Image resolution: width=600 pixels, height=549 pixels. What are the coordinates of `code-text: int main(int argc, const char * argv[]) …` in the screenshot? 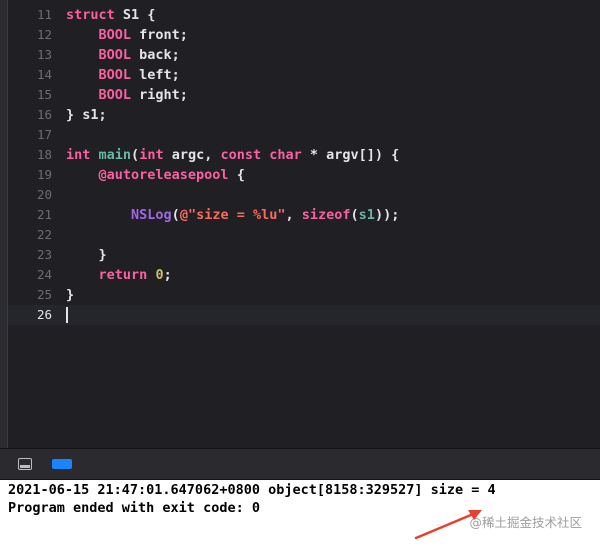 It's located at (232, 155).